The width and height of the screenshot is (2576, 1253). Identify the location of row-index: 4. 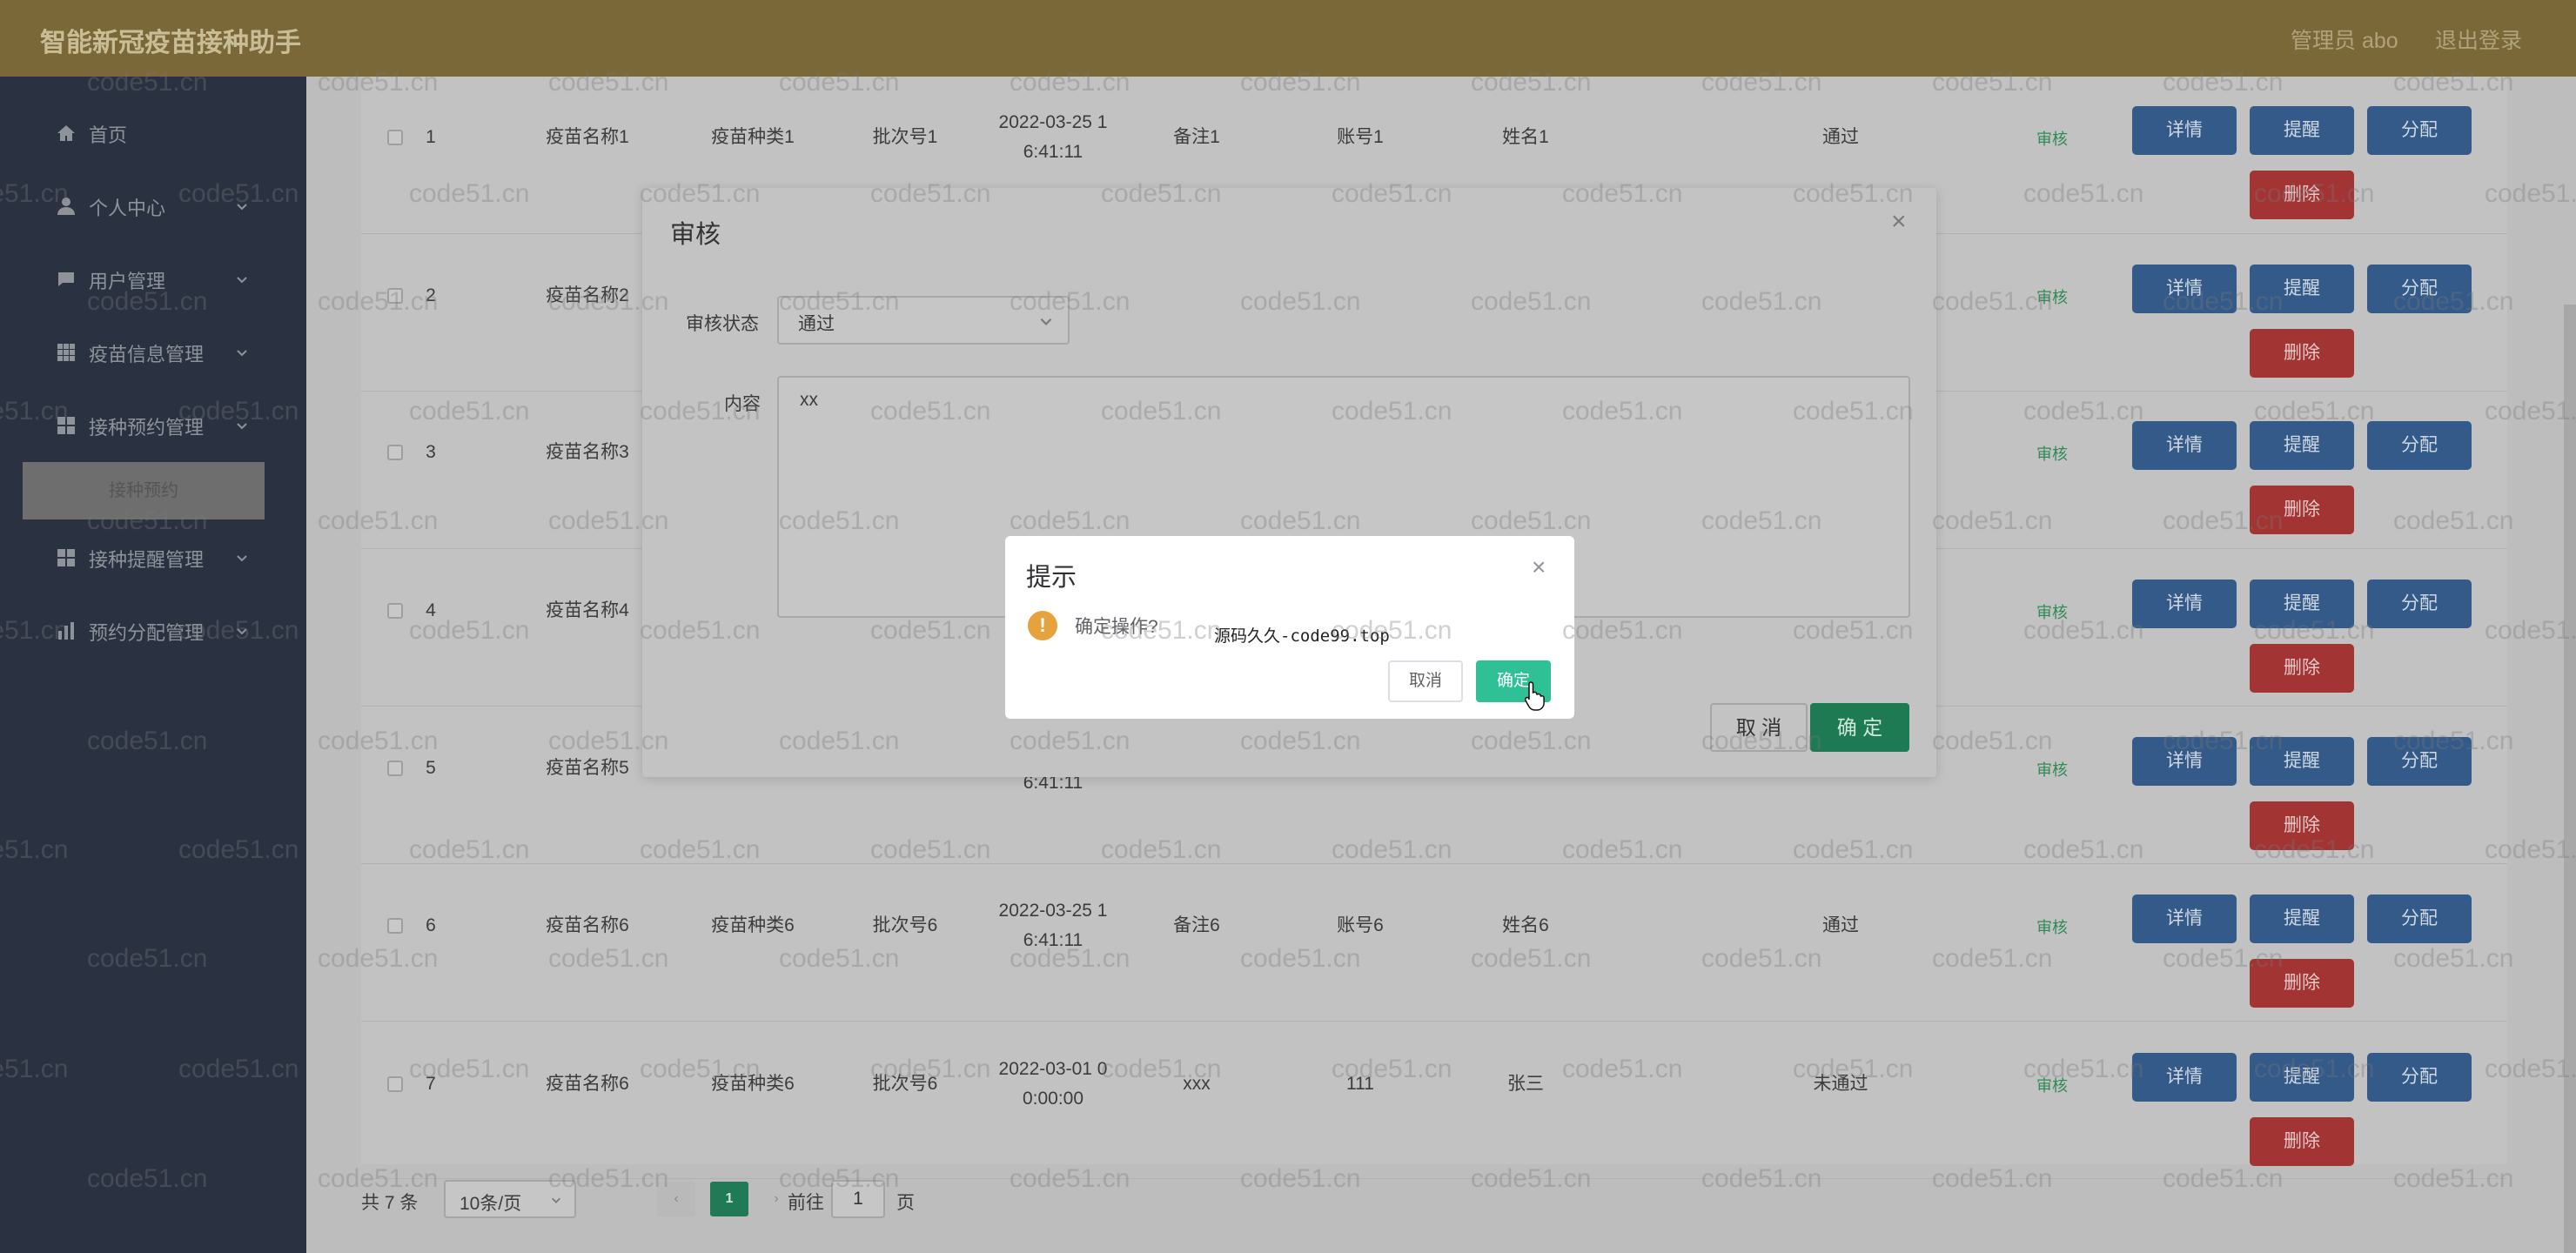
(431, 610).